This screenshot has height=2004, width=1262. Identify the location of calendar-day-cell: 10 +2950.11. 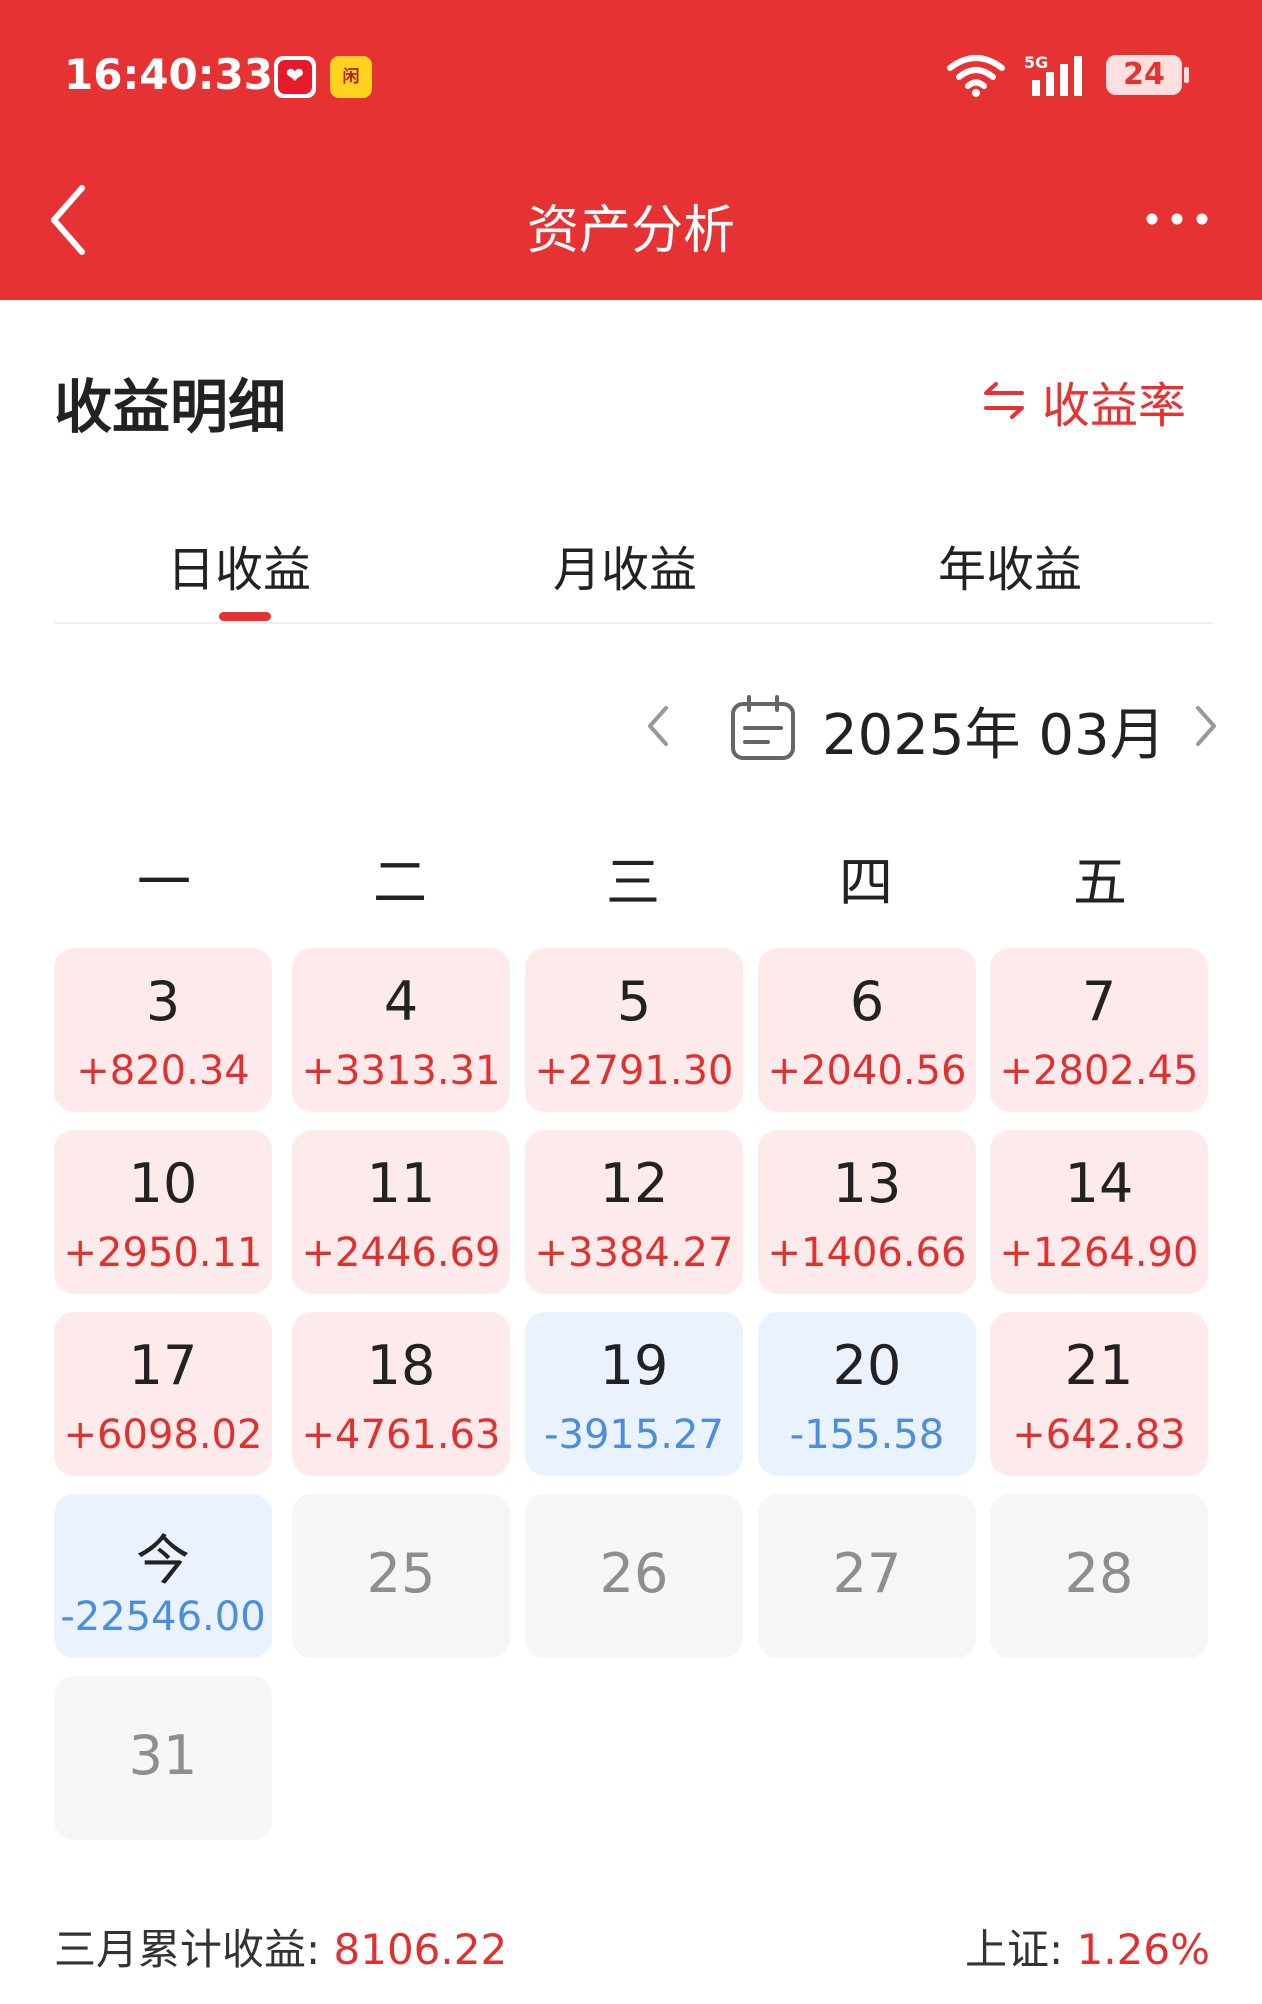
(163, 1212).